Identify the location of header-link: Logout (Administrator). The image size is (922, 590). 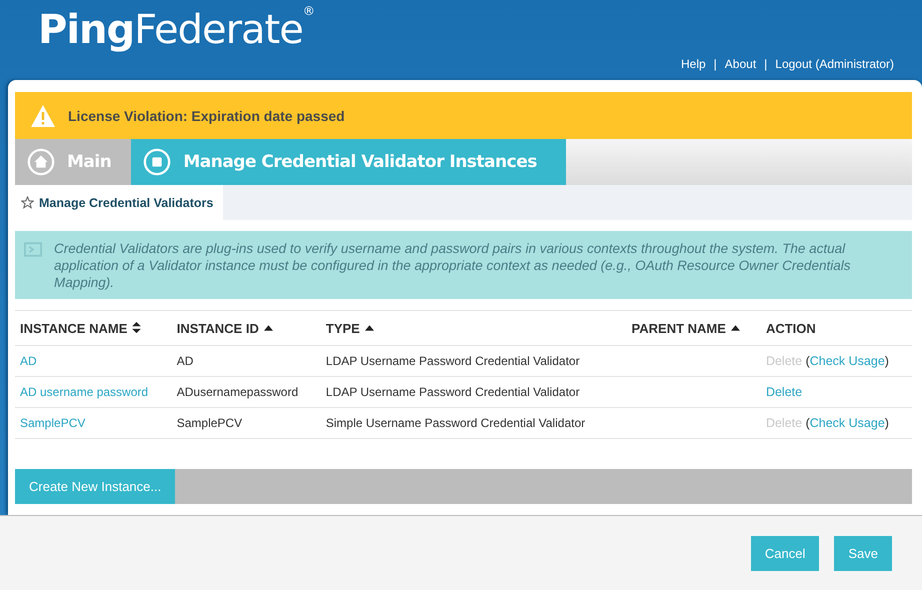
(834, 64).